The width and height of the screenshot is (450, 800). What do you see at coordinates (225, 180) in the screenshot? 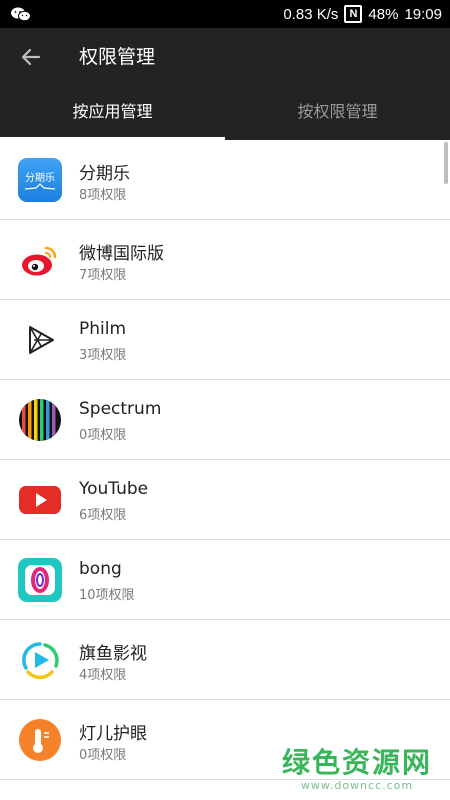
I see `list-item: 分期乐 分期乐 8项权限` at bounding box center [225, 180].